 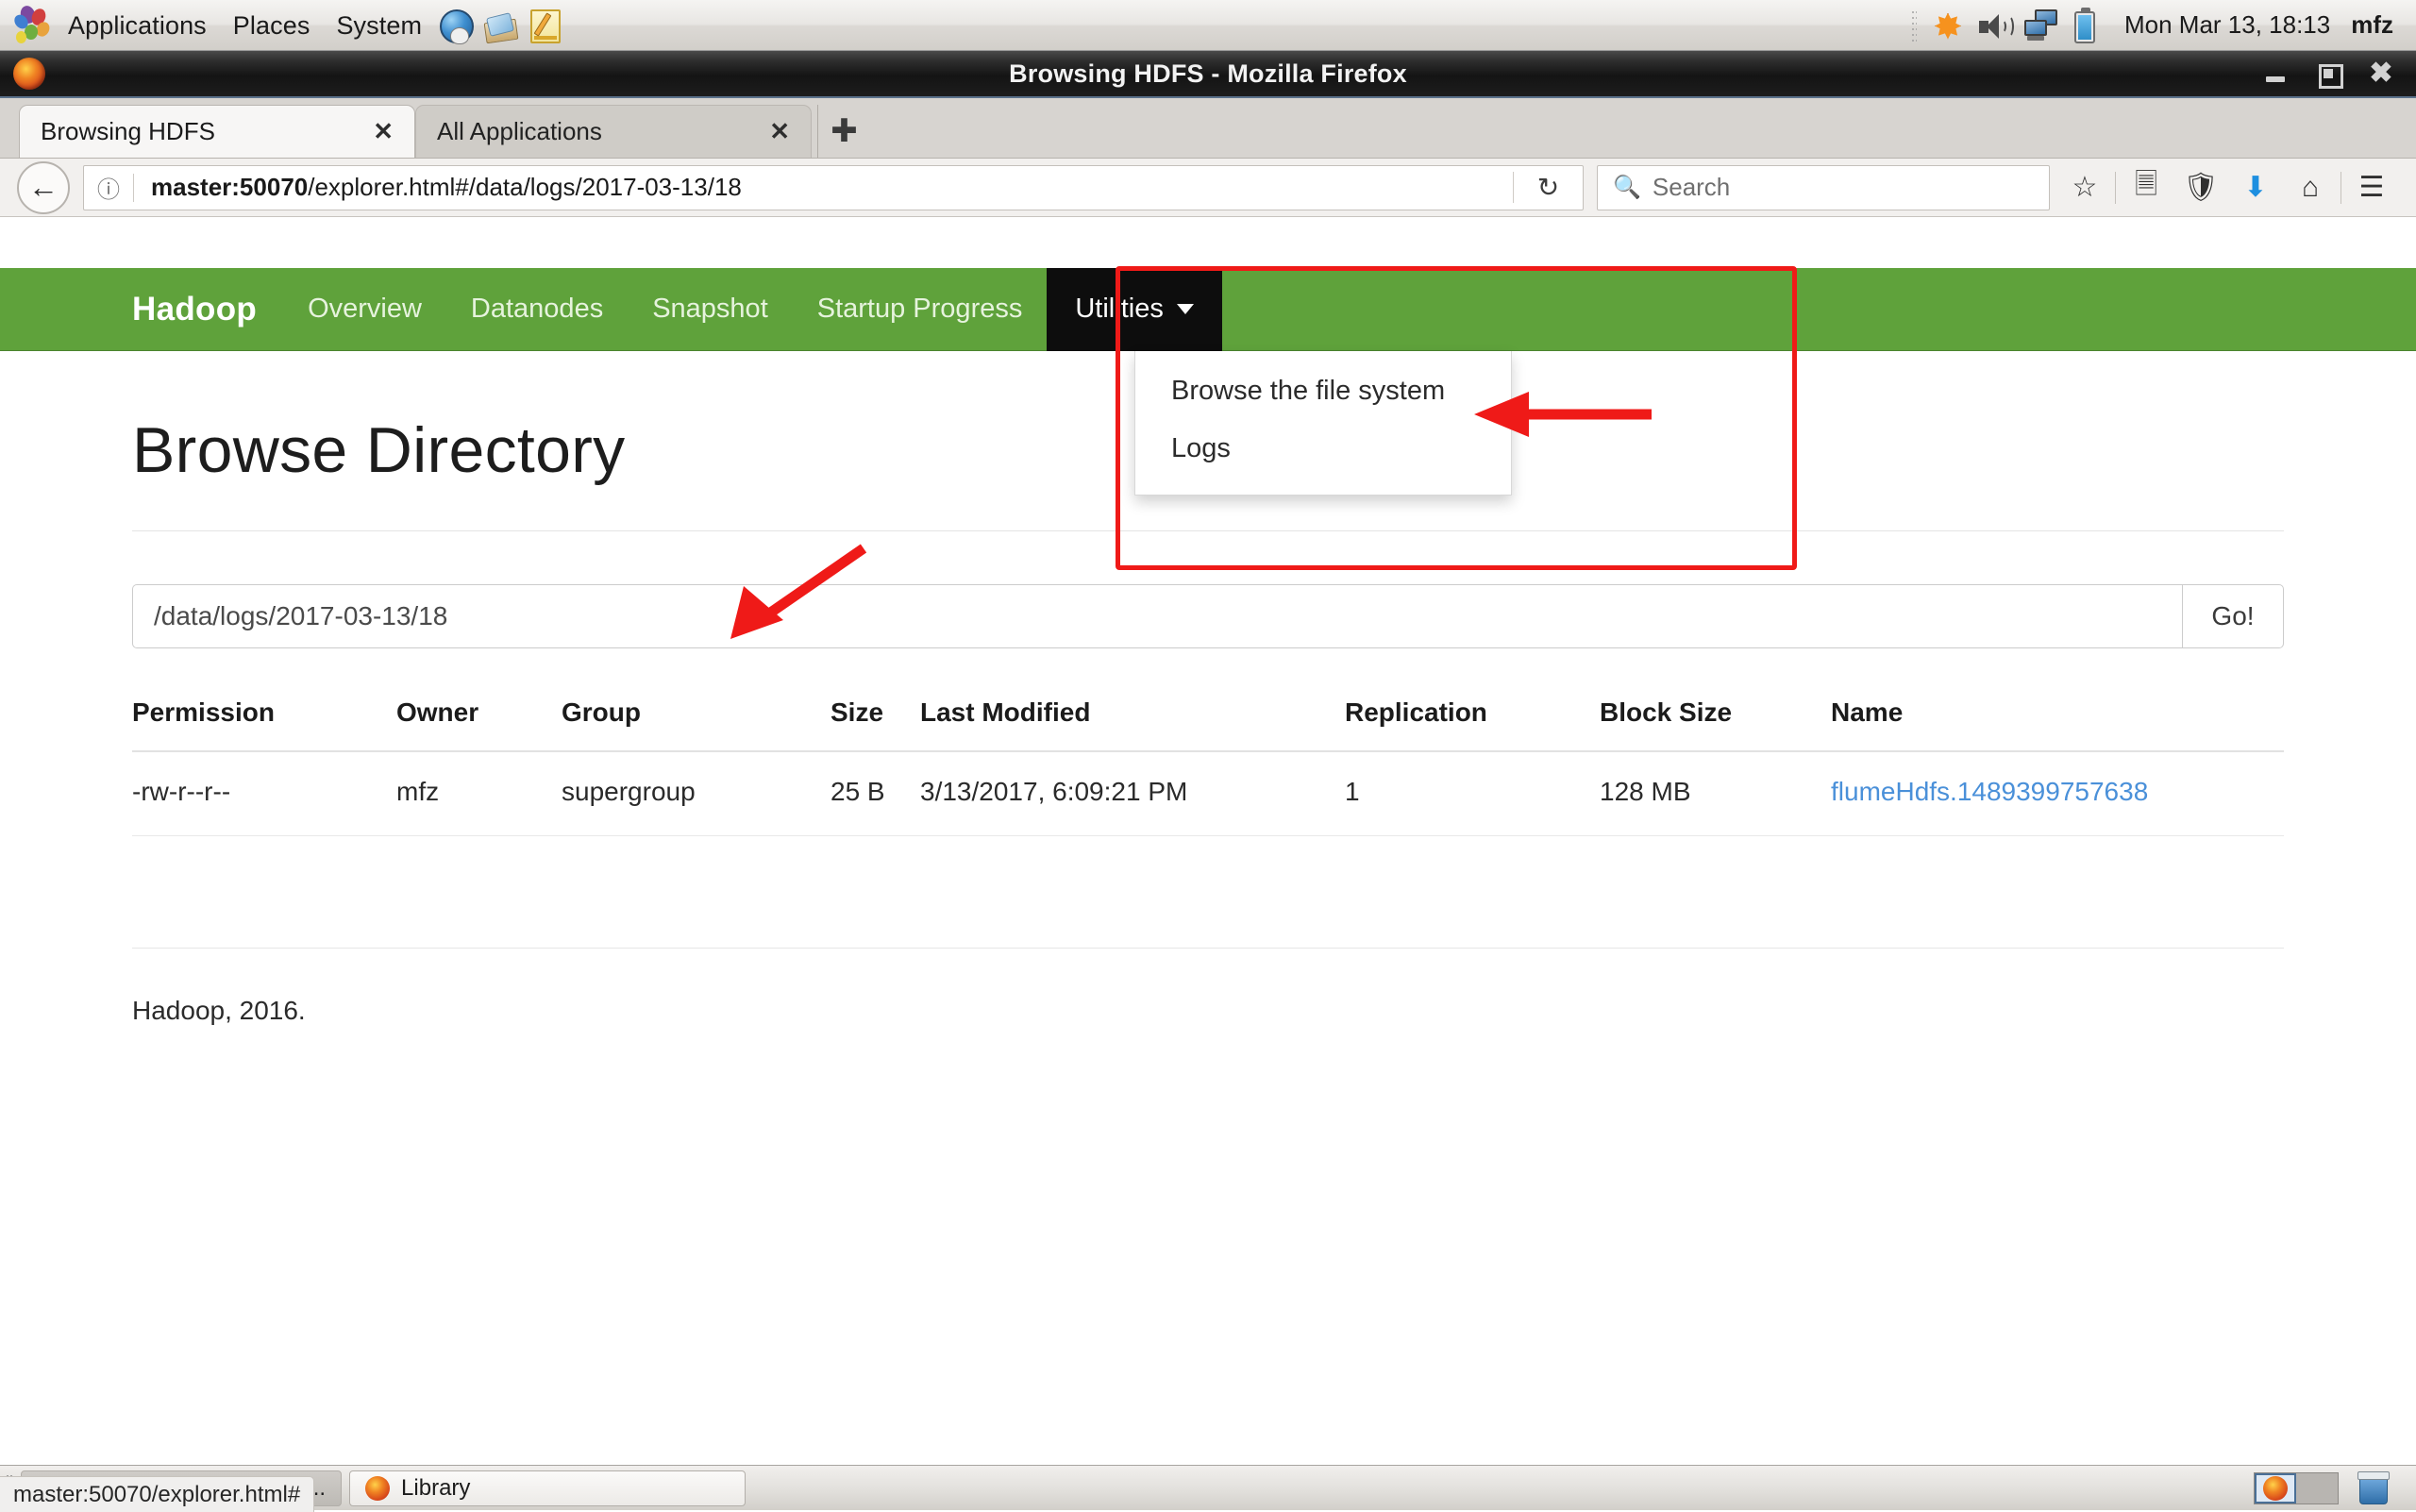 What do you see at coordinates (1132, 724) in the screenshot?
I see `col-header-last-modified: Last Modified` at bounding box center [1132, 724].